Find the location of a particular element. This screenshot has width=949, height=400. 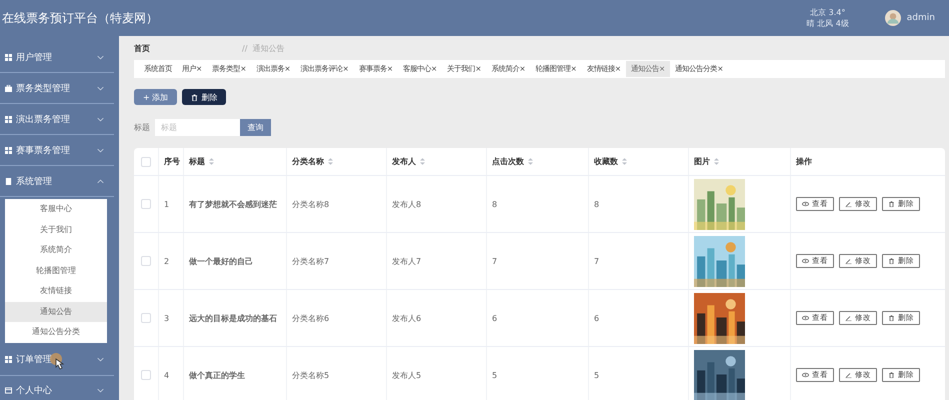

breadcrumb-current: 通知公告 is located at coordinates (269, 48).